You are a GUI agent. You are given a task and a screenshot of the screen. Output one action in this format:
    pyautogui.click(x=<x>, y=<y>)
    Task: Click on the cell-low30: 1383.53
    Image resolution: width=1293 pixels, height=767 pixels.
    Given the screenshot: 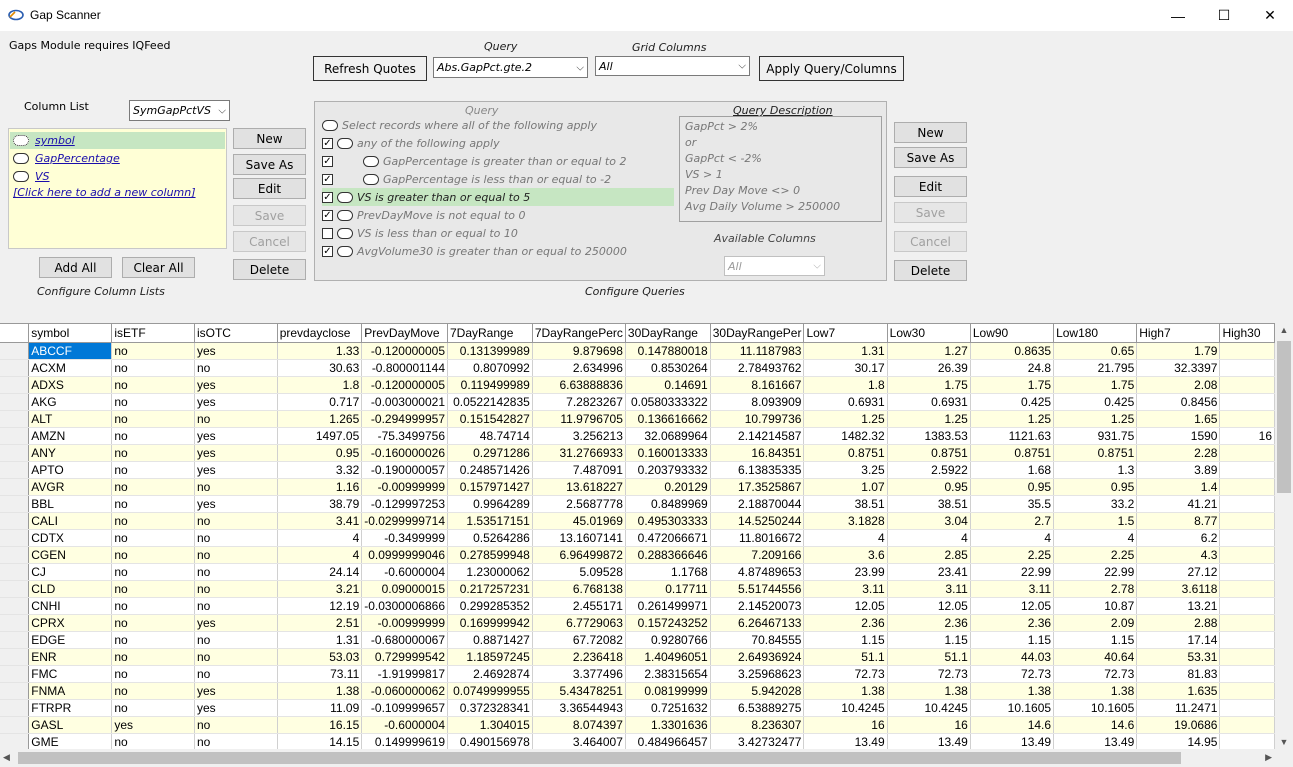 What is the action you would take?
    pyautogui.click(x=929, y=436)
    